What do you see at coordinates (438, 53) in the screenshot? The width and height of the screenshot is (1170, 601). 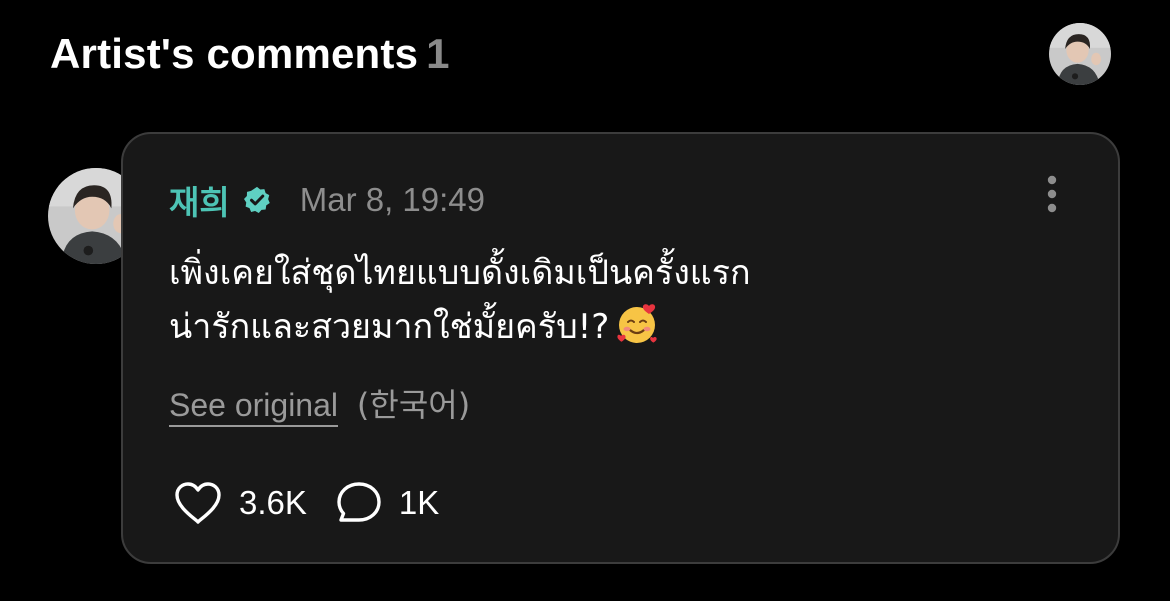 I see `comment-count: 1` at bounding box center [438, 53].